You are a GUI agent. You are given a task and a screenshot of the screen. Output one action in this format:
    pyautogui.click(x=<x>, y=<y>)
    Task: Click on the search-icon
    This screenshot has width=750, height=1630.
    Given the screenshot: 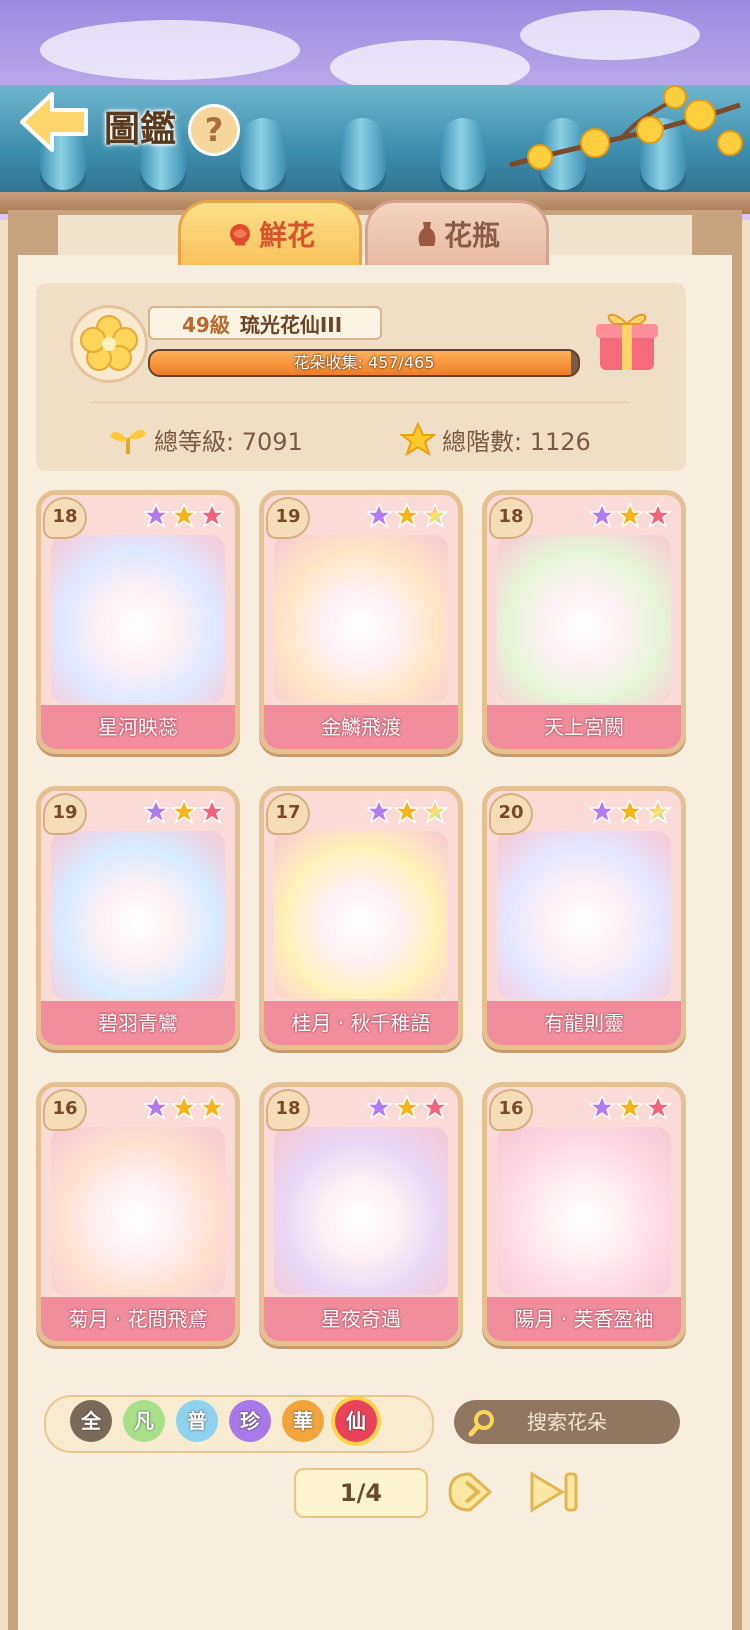 What is the action you would take?
    pyautogui.click(x=481, y=1423)
    